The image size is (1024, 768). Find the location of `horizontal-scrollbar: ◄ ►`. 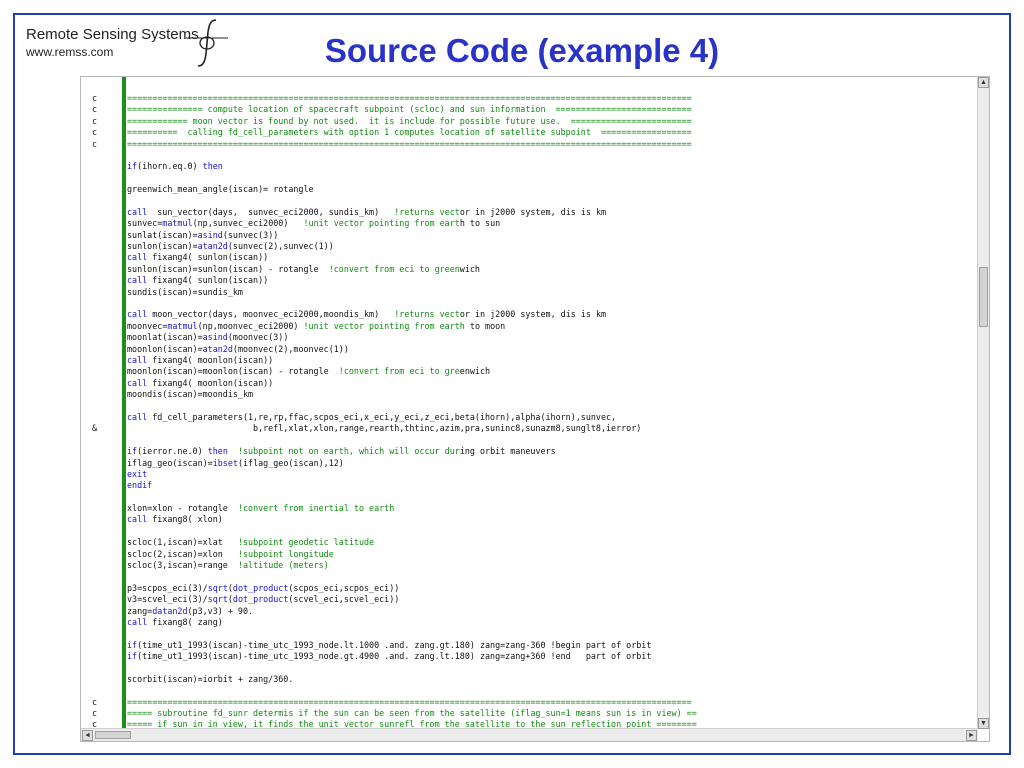

horizontal-scrollbar: ◄ ► is located at coordinates (529, 734).